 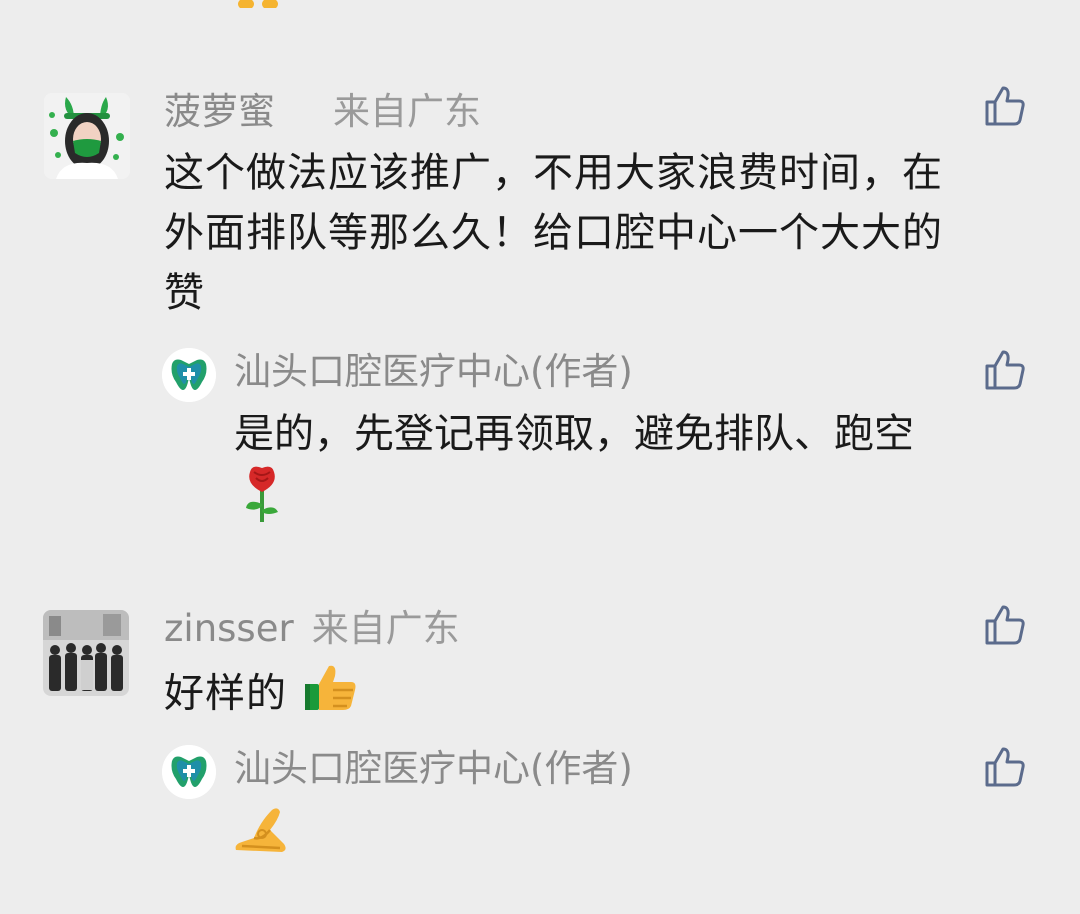 What do you see at coordinates (219, 111) in the screenshot?
I see `commenter-name: 菠萝蜜` at bounding box center [219, 111].